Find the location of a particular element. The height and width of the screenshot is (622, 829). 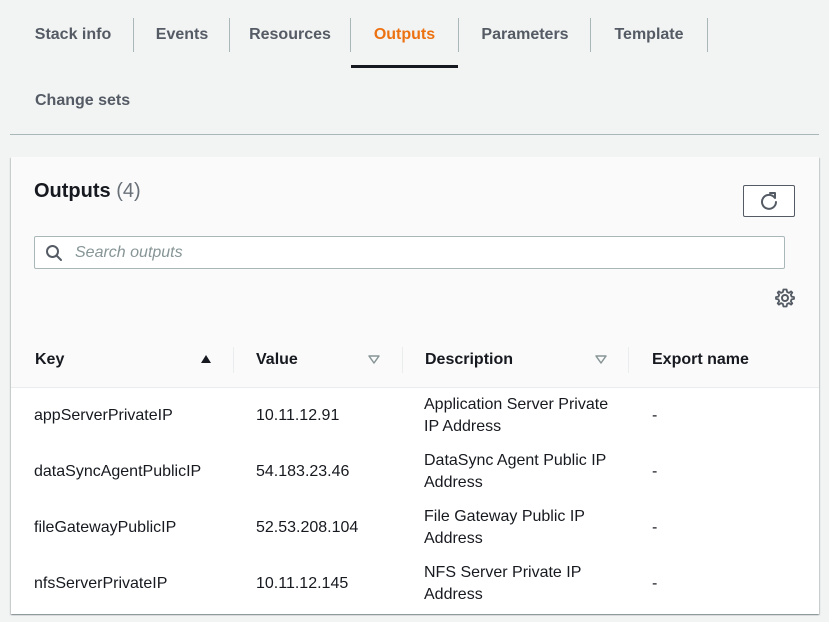

tab-resources: Resources is located at coordinates (290, 35).